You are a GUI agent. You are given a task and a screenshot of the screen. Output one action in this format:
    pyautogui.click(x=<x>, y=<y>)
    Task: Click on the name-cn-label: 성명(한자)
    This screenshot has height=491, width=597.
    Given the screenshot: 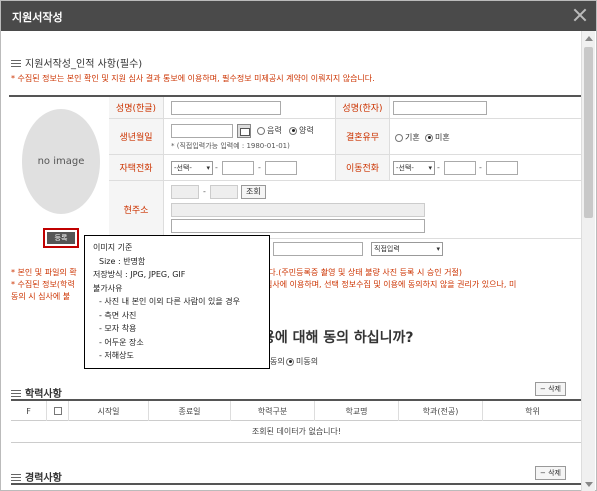 What is the action you would take?
    pyautogui.click(x=362, y=107)
    